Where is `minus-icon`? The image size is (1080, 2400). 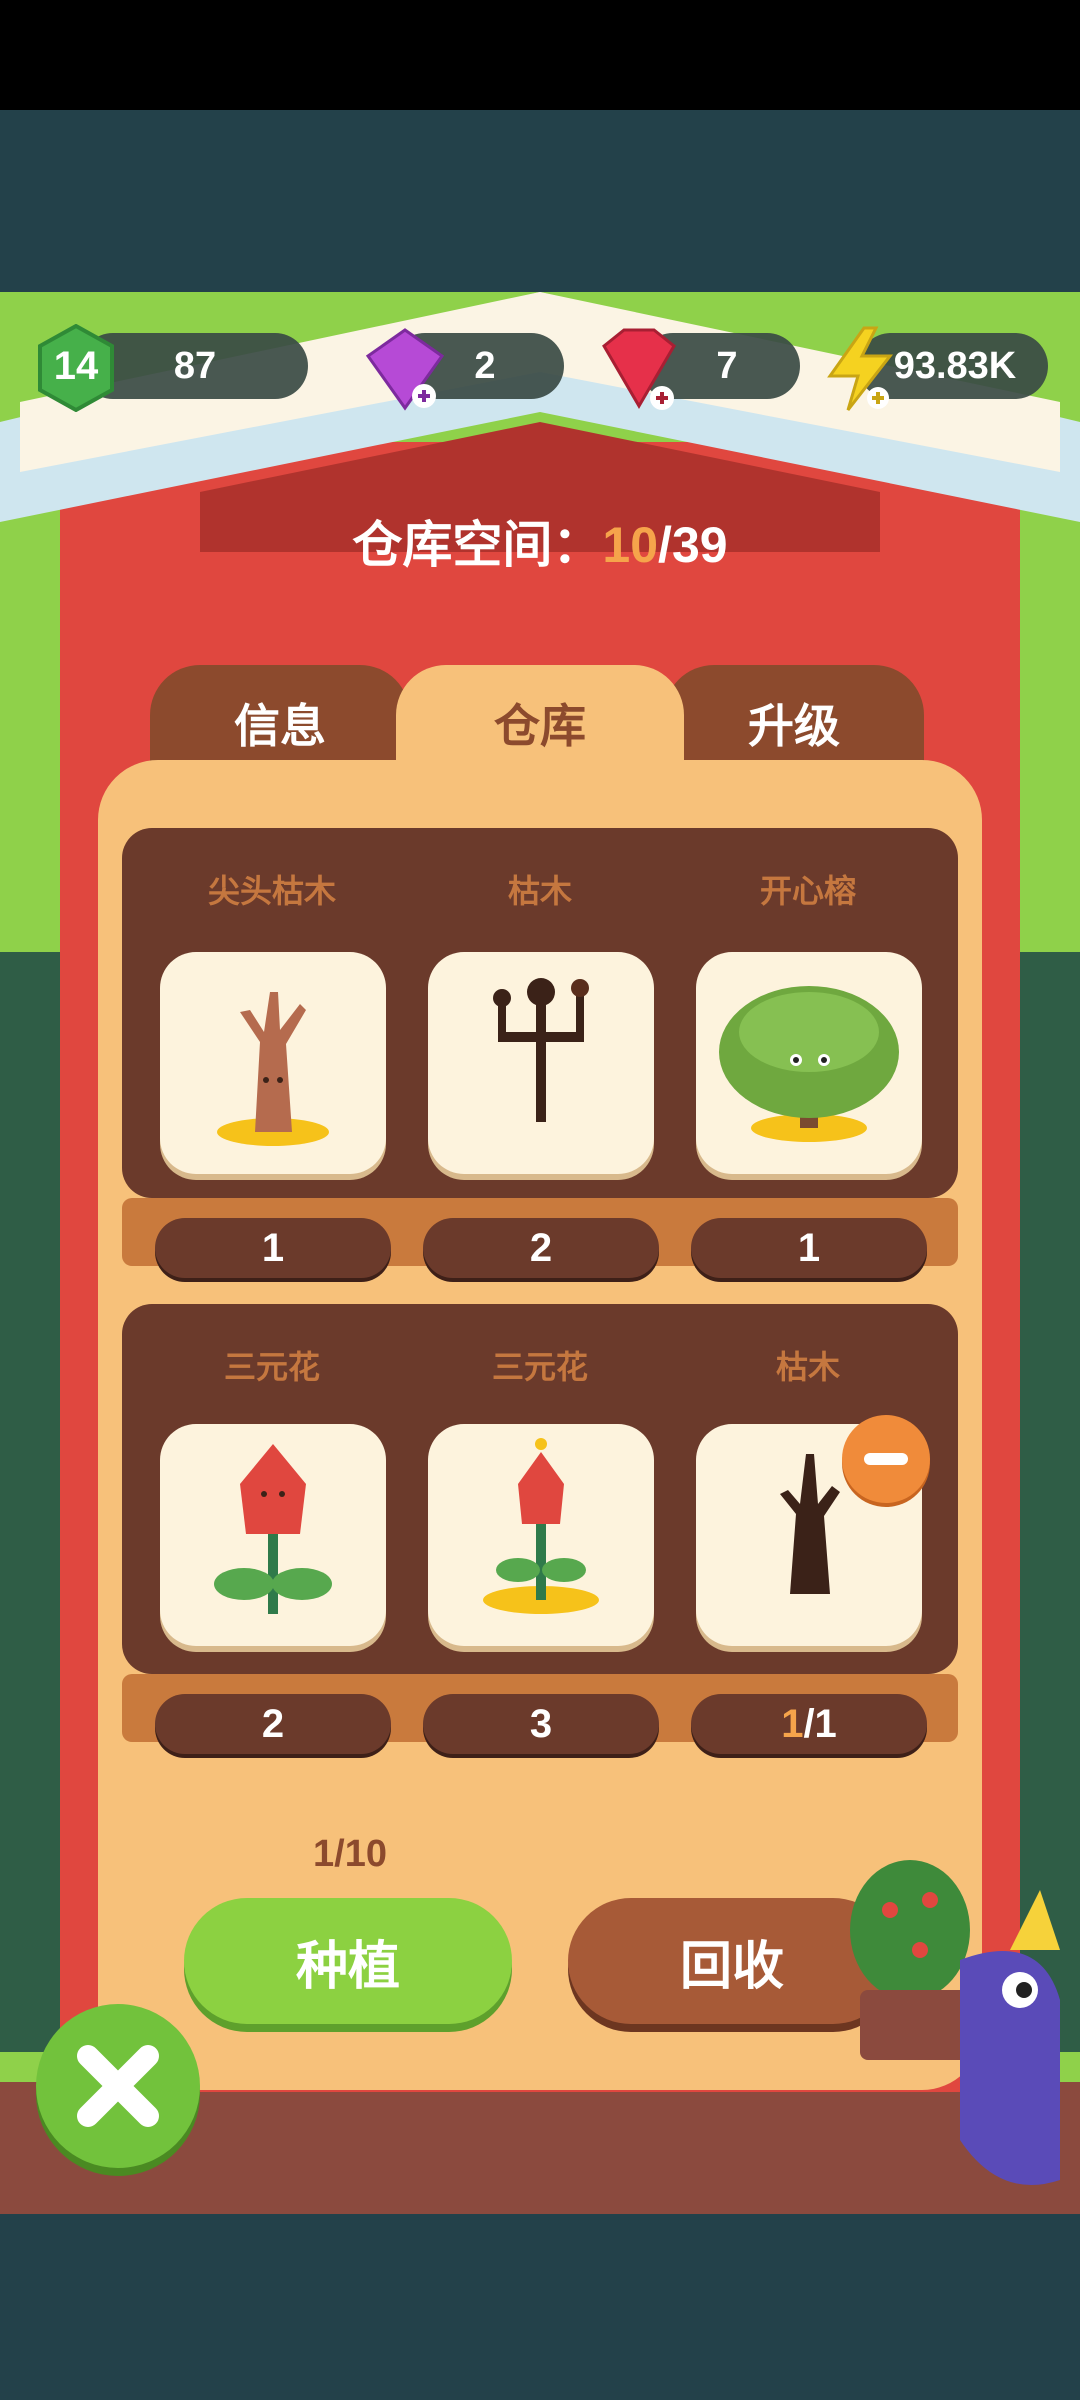 minus-icon is located at coordinates (886, 1459).